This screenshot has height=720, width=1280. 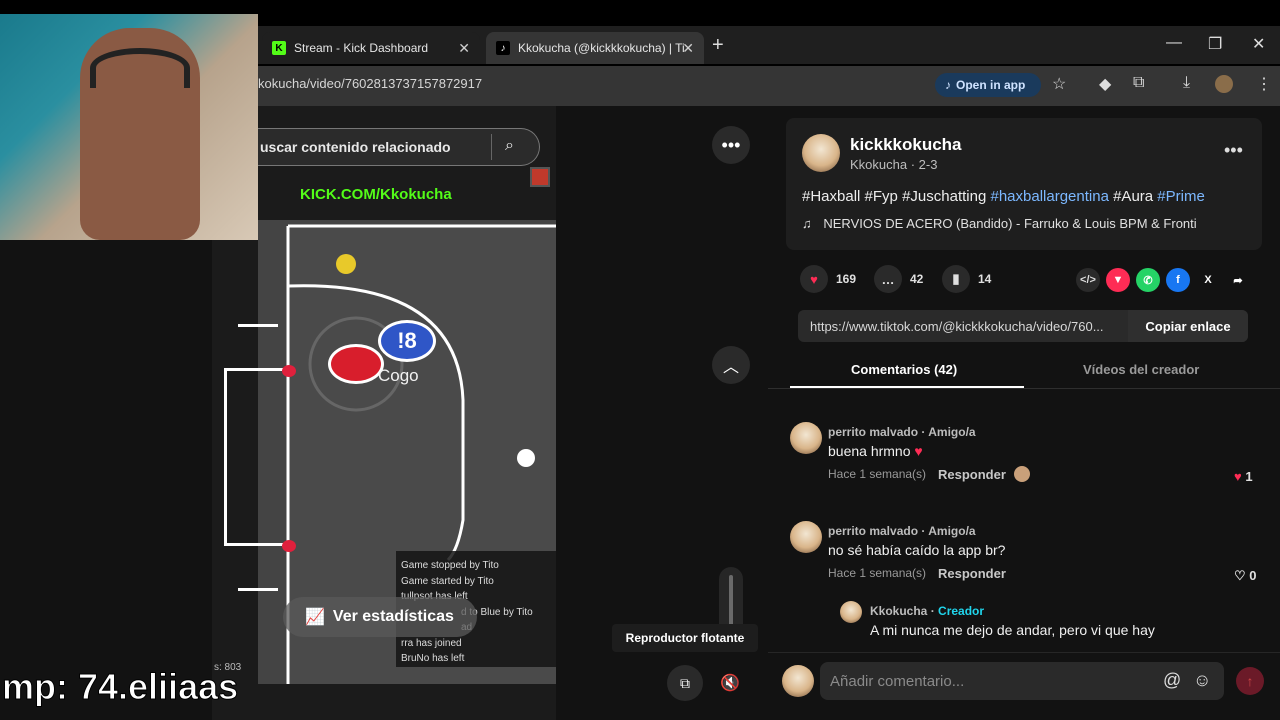 What do you see at coordinates (1148, 280) in the screenshot?
I see `whatsapp-icon: ✆` at bounding box center [1148, 280].